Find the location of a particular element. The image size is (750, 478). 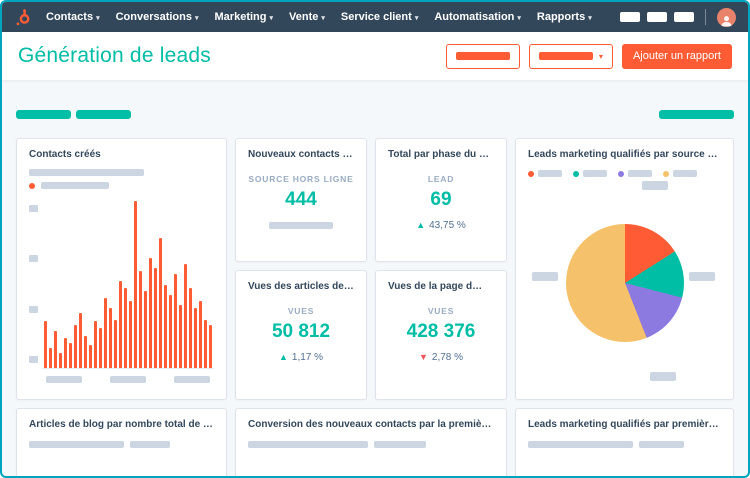

bar-chart-bars is located at coordinates (128, 285).